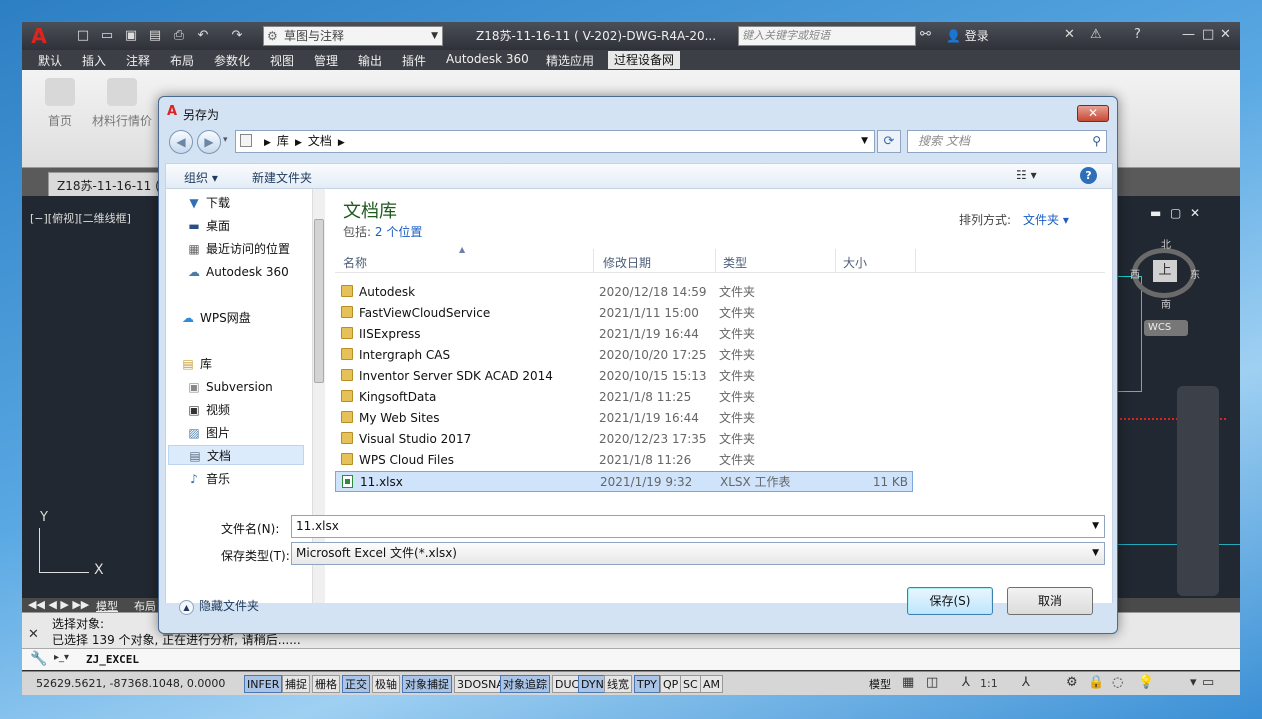 The height and width of the screenshot is (719, 1262). What do you see at coordinates (690, 684) in the screenshot?
I see `status-toggle: SC` at bounding box center [690, 684].